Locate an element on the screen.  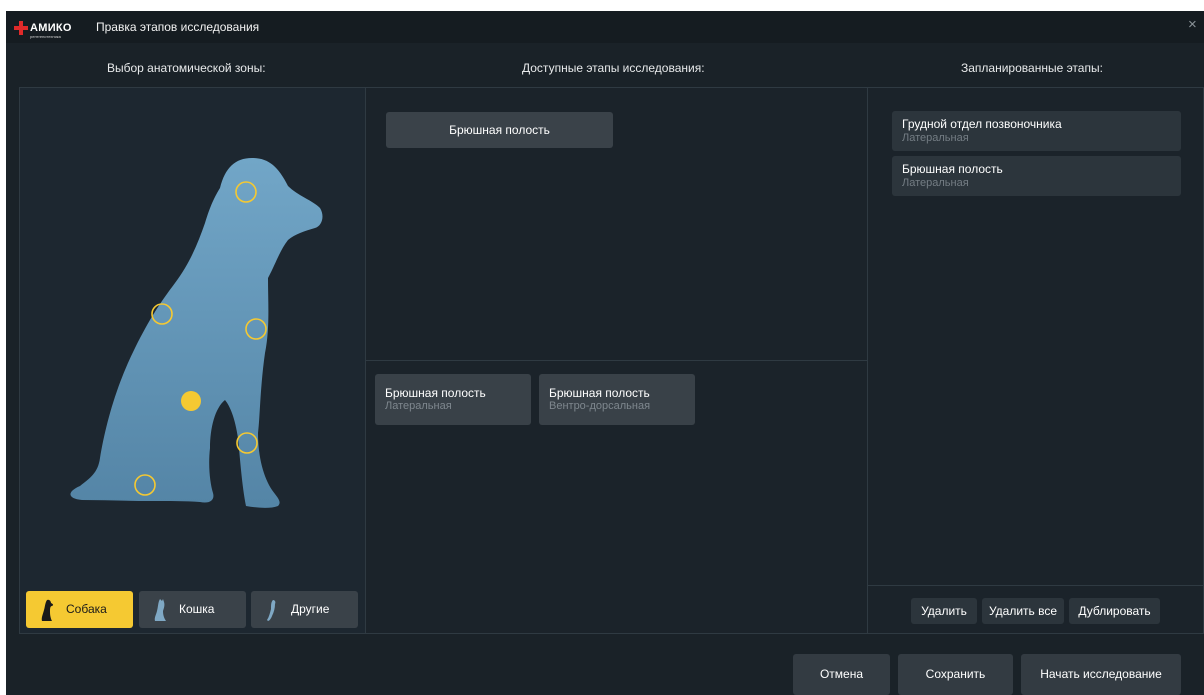
dog-anatomy-illustration is located at coordinates (196, 333).